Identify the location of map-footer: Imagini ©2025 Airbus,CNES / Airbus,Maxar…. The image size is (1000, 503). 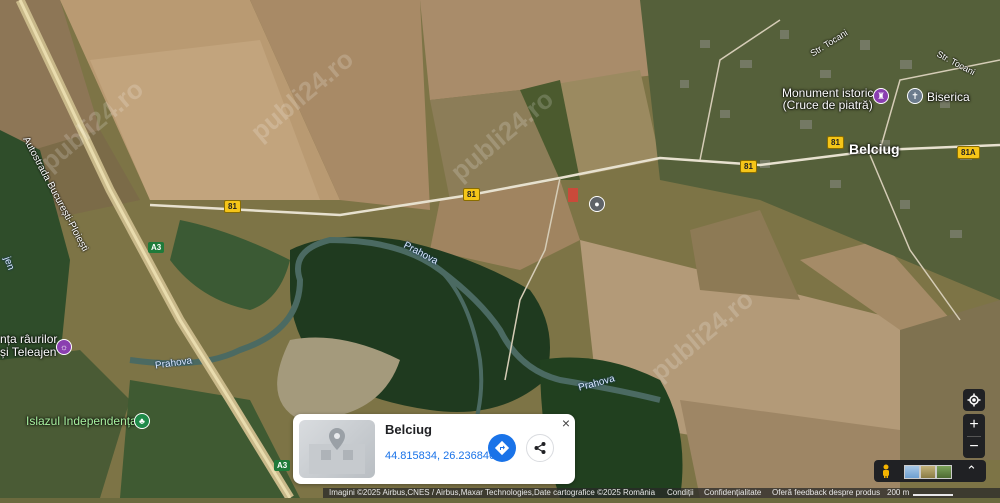
(661, 493).